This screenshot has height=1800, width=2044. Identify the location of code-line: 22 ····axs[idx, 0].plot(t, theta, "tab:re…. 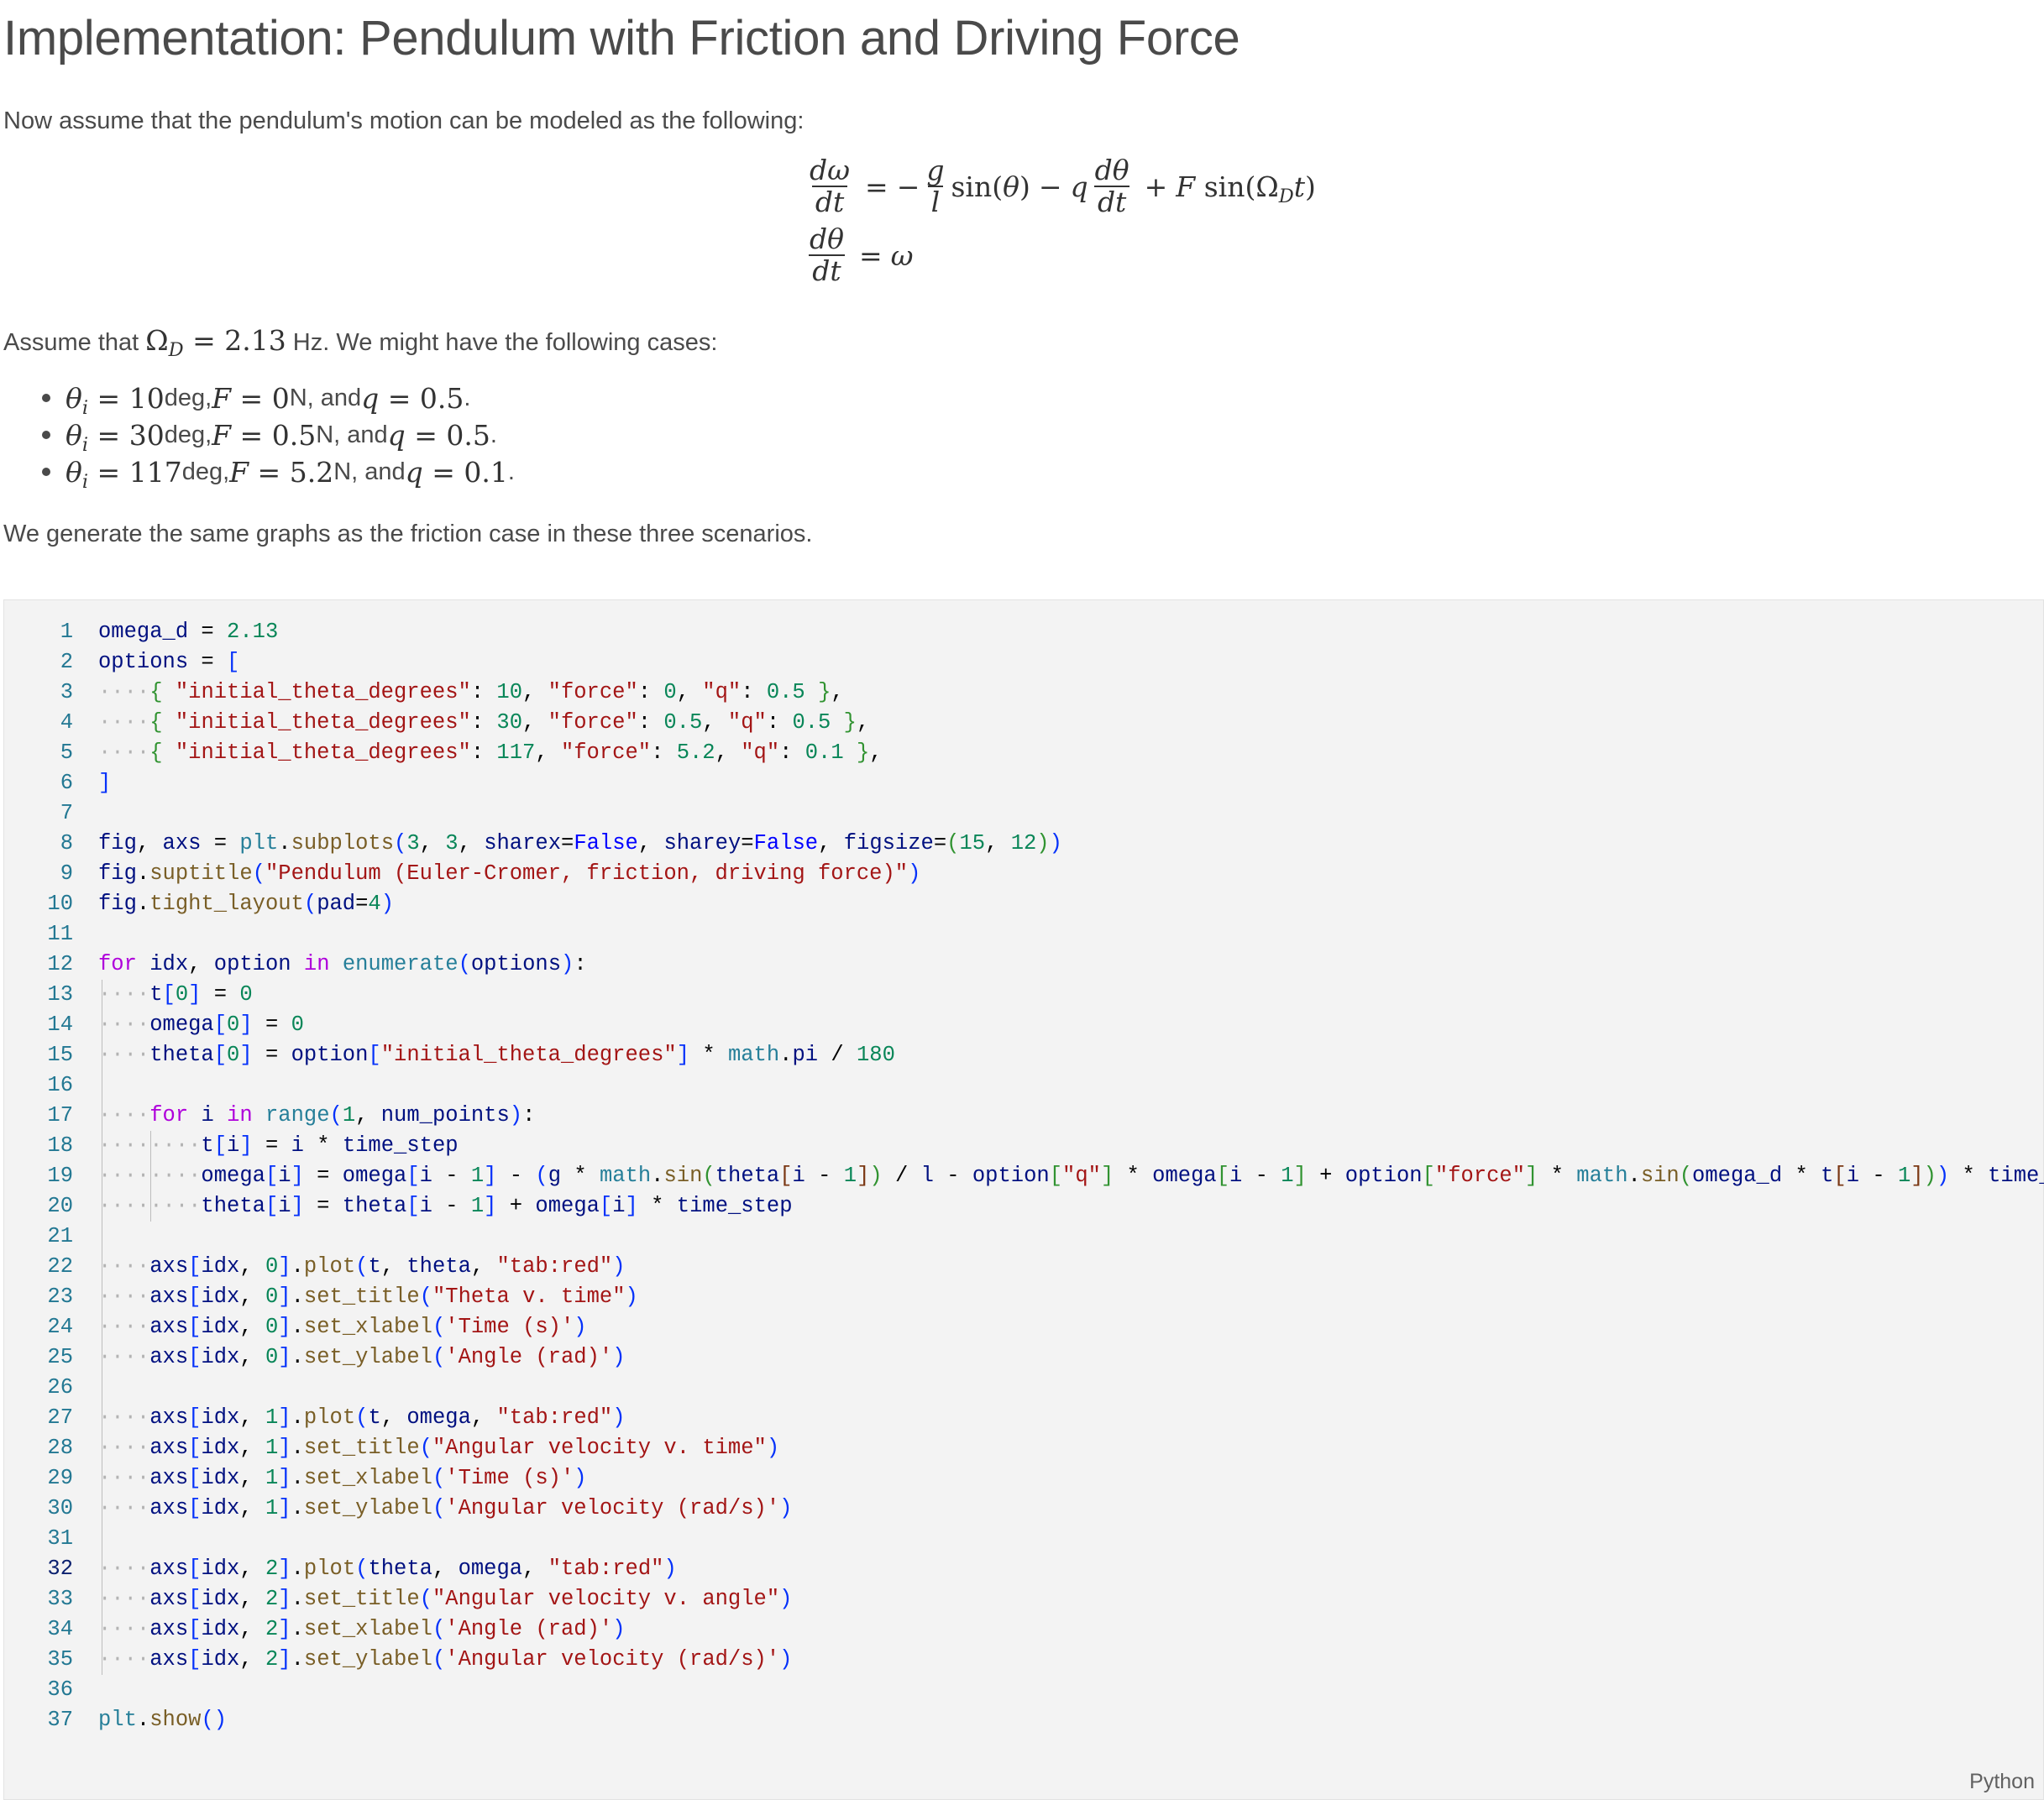
(1020, 1267).